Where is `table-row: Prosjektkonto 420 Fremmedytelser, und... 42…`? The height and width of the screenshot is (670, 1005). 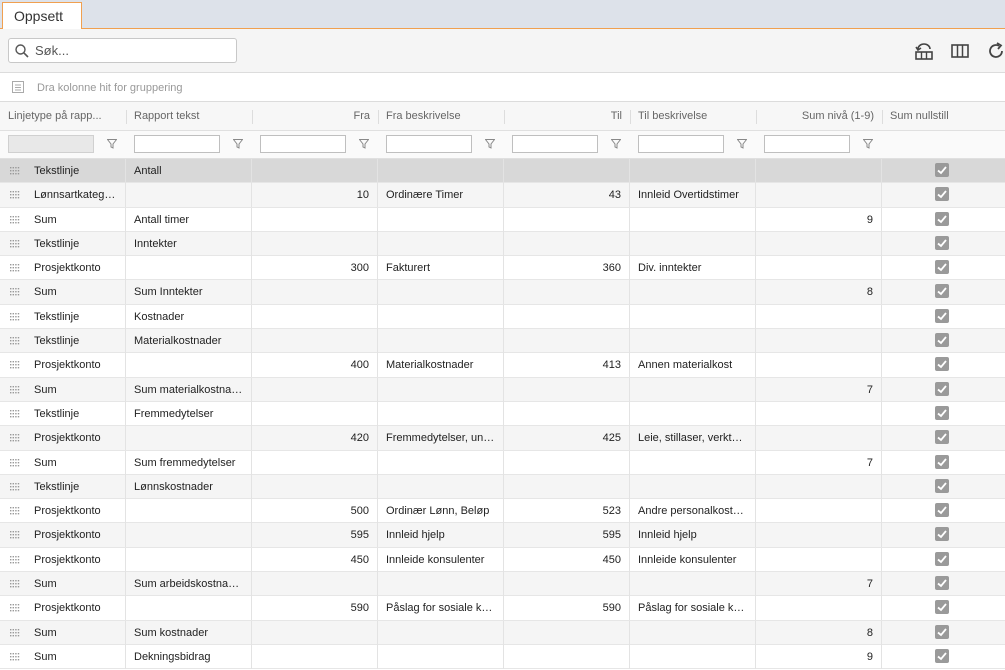 table-row: Prosjektkonto 420 Fremmedytelser, und... 42… is located at coordinates (502, 438).